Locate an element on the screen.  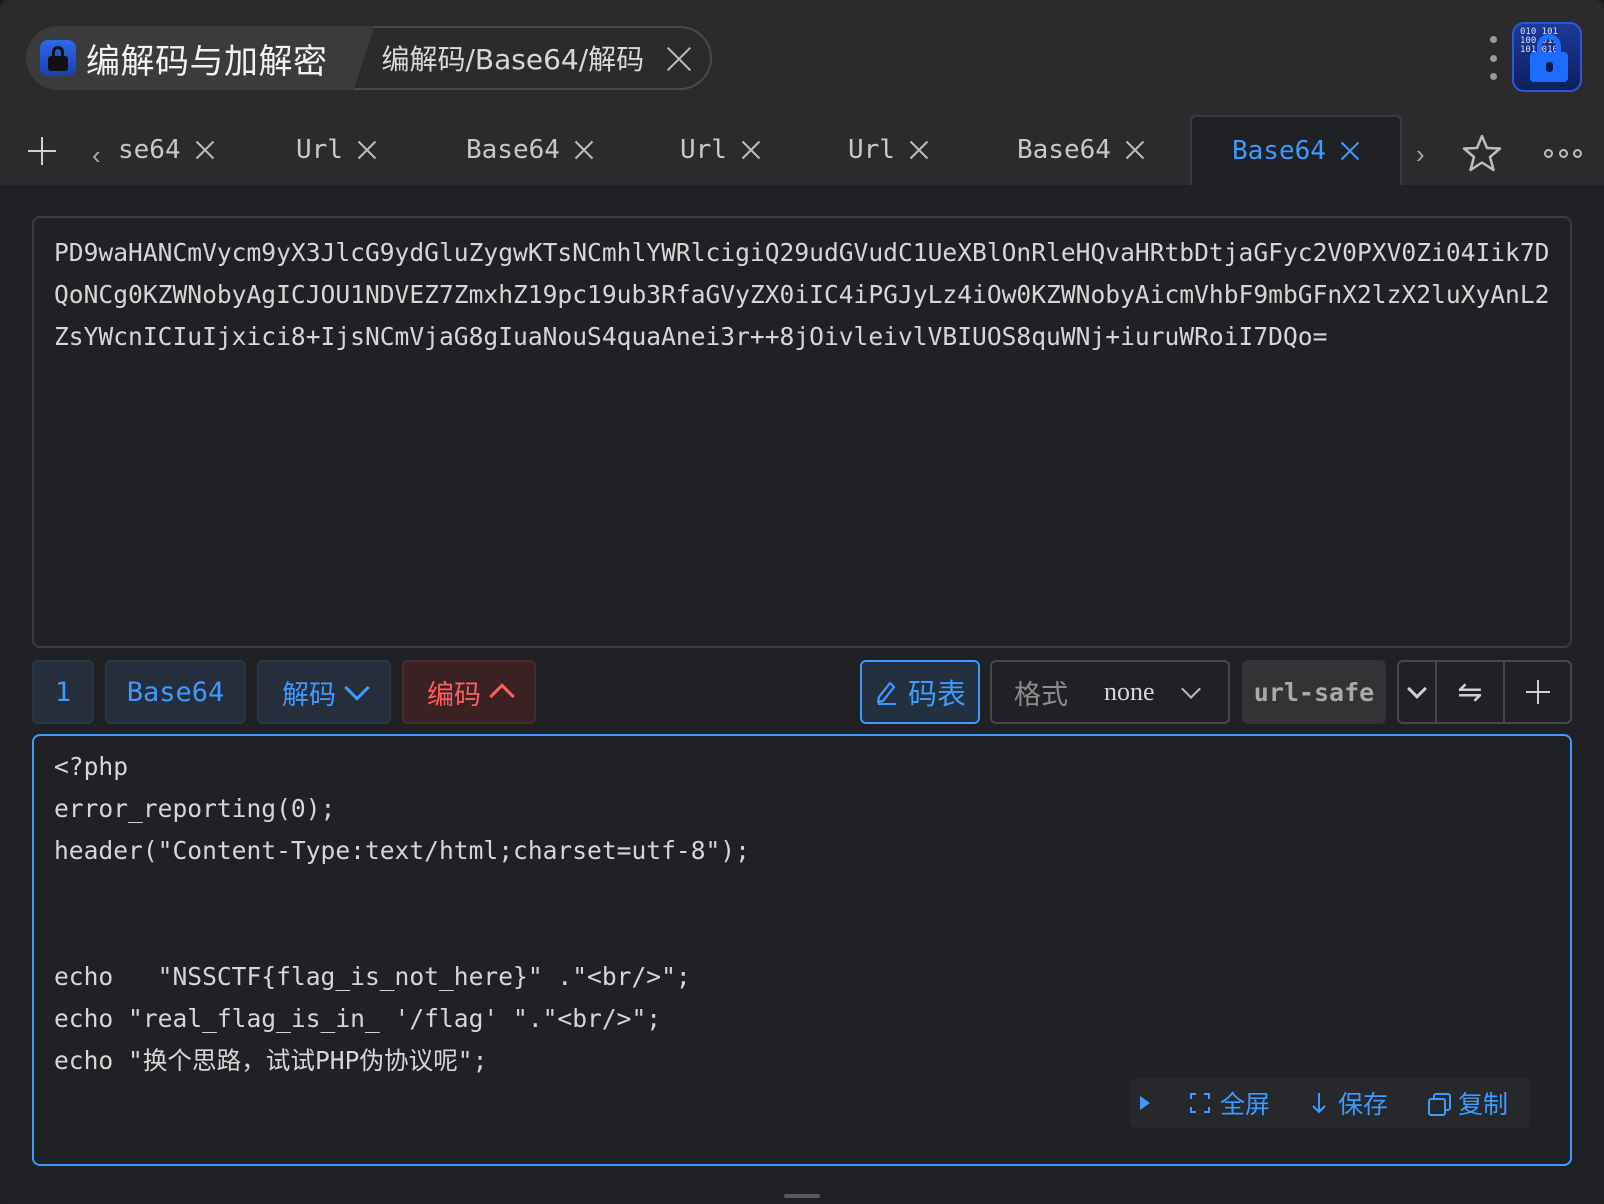
save-button: 保存 is located at coordinates (1349, 1103).